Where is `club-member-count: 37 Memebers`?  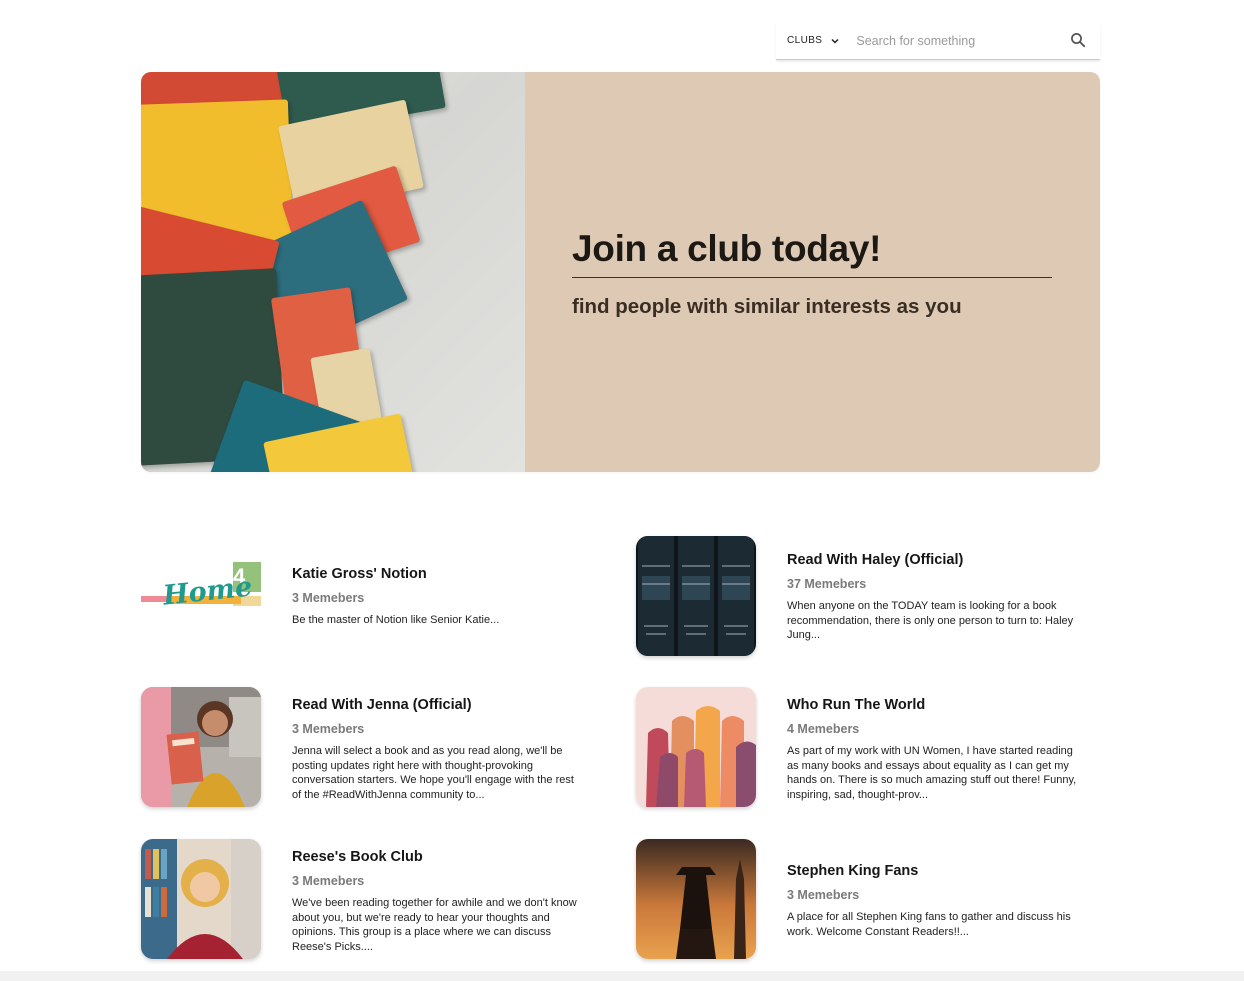 club-member-count: 37 Memebers is located at coordinates (827, 584).